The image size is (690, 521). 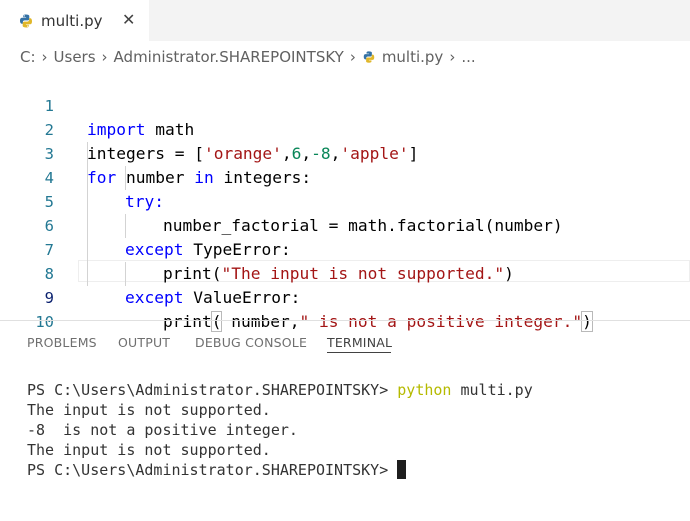 I want to click on terminal-line: -8 is not a positive integer., so click(x=162, y=430).